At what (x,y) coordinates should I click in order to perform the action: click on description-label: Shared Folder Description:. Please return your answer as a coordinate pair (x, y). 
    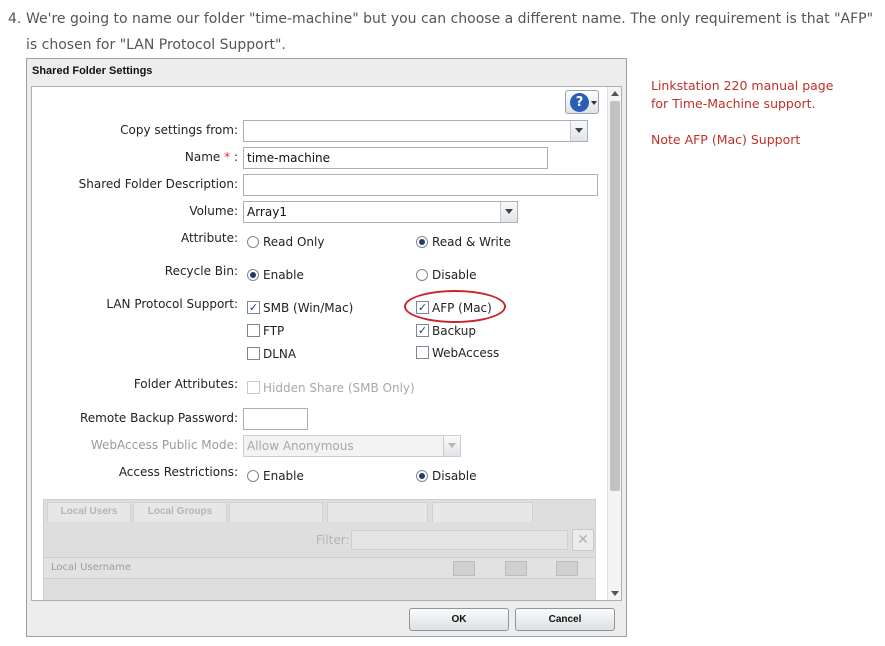
    Looking at the image, I should click on (158, 184).